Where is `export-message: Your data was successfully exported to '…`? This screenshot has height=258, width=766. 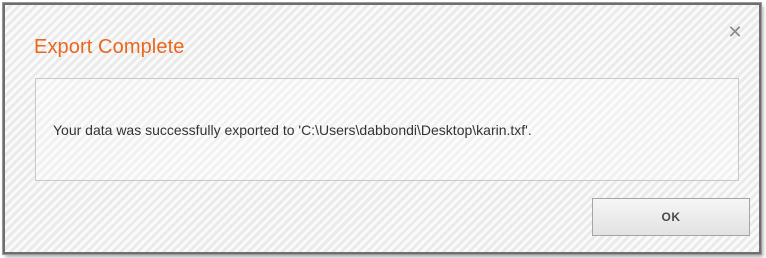
export-message: Your data was successfully exported to '… is located at coordinates (292, 129).